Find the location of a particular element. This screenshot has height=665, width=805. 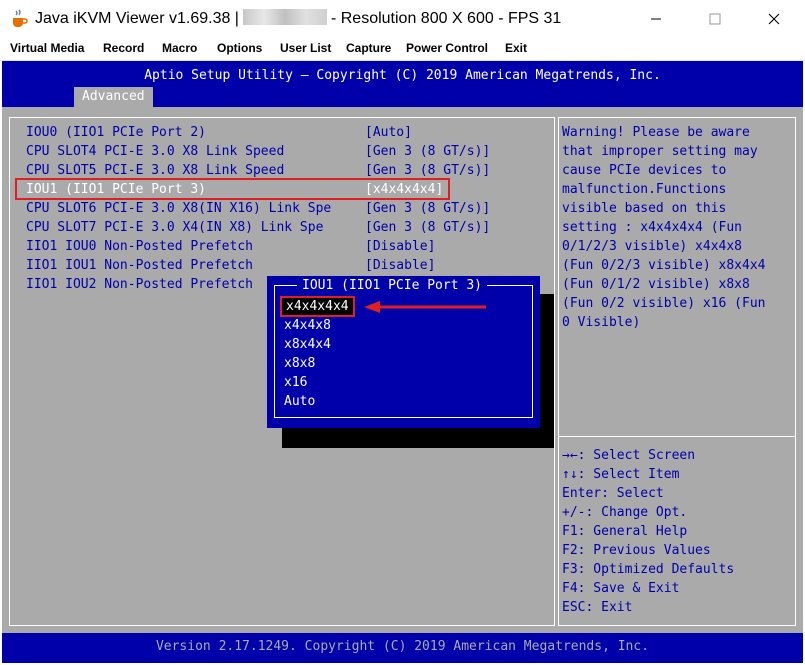

maximize-button is located at coordinates (715, 18).